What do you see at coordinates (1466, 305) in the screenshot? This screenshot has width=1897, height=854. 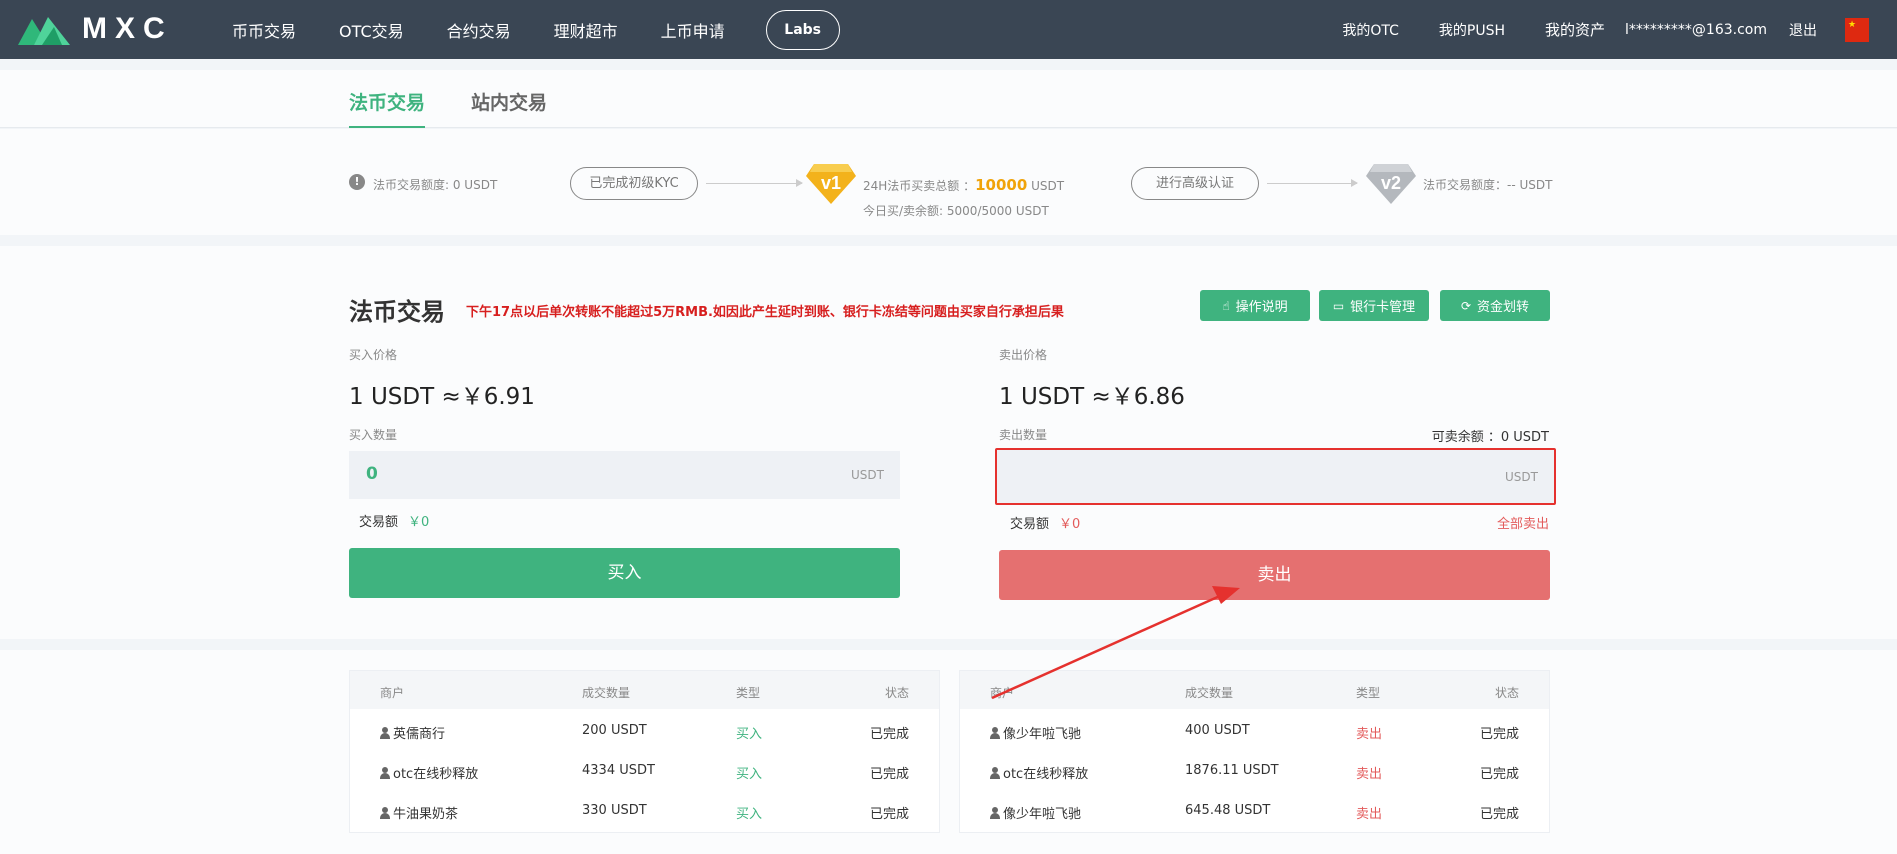 I see `transfer-icon: ⟳` at bounding box center [1466, 305].